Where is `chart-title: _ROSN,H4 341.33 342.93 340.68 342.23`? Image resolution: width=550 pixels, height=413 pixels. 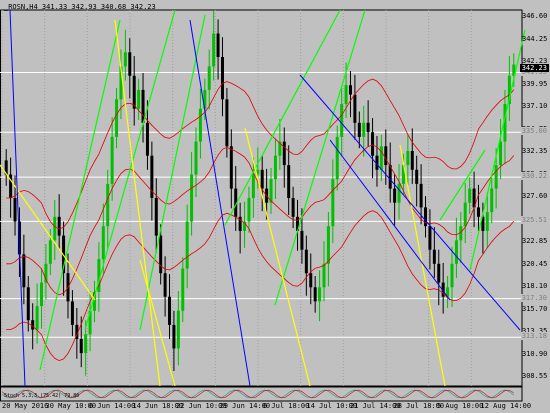
chart-title: _ROSN,H4 341.33 342.93 340.68 342.23 is located at coordinates (80, 7).